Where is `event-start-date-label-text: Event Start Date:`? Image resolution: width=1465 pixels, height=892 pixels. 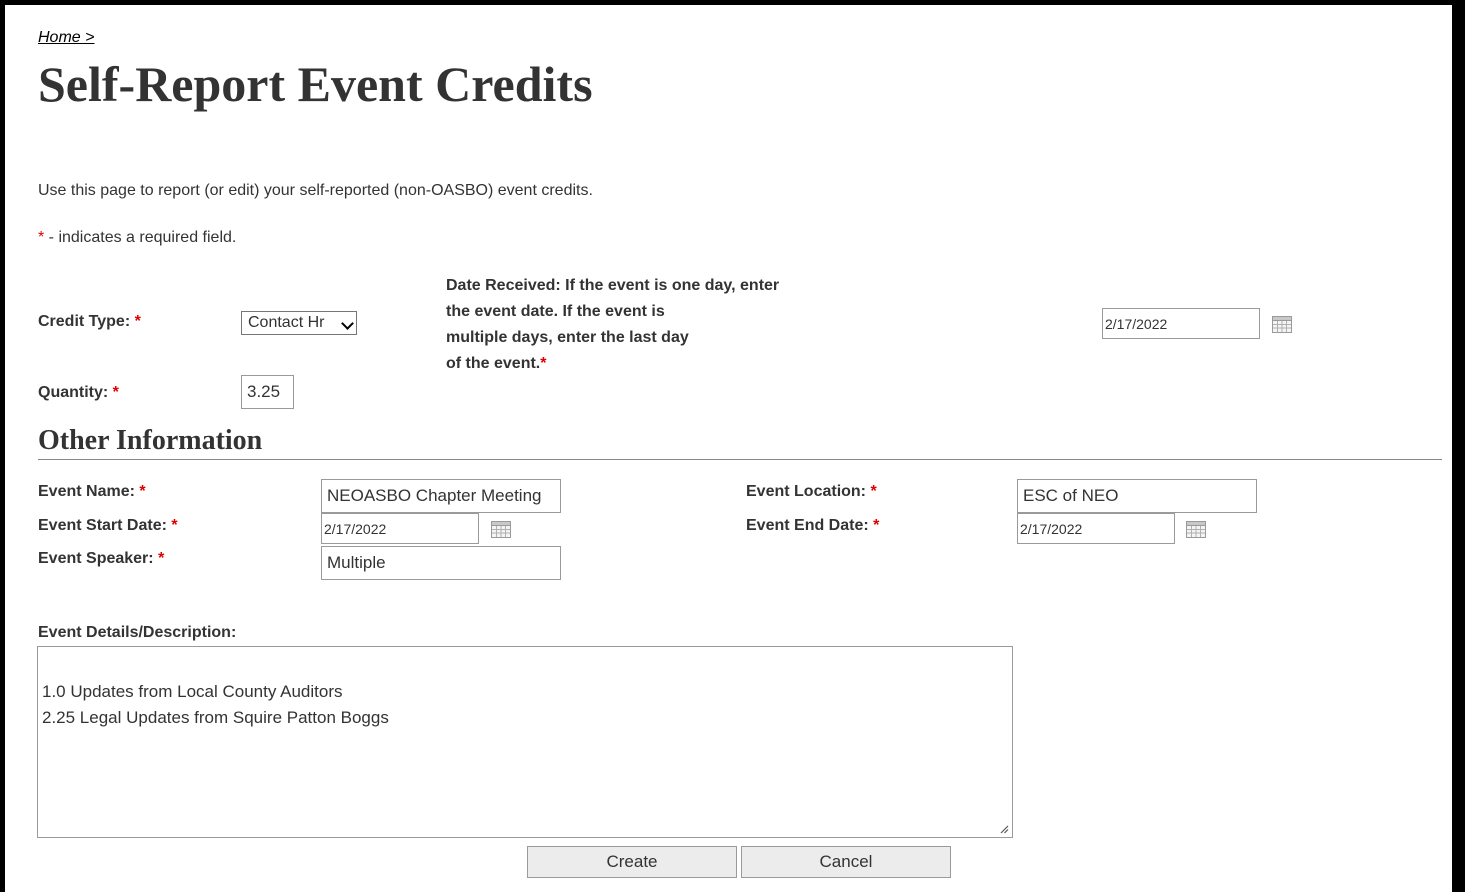 event-start-date-label-text: Event Start Date: is located at coordinates (102, 525).